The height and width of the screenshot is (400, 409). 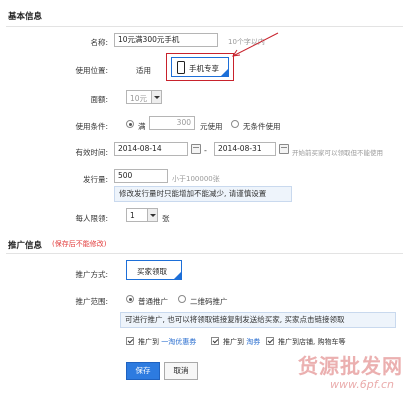 I want to click on promo-method-option: 买家领取, so click(x=154, y=270).